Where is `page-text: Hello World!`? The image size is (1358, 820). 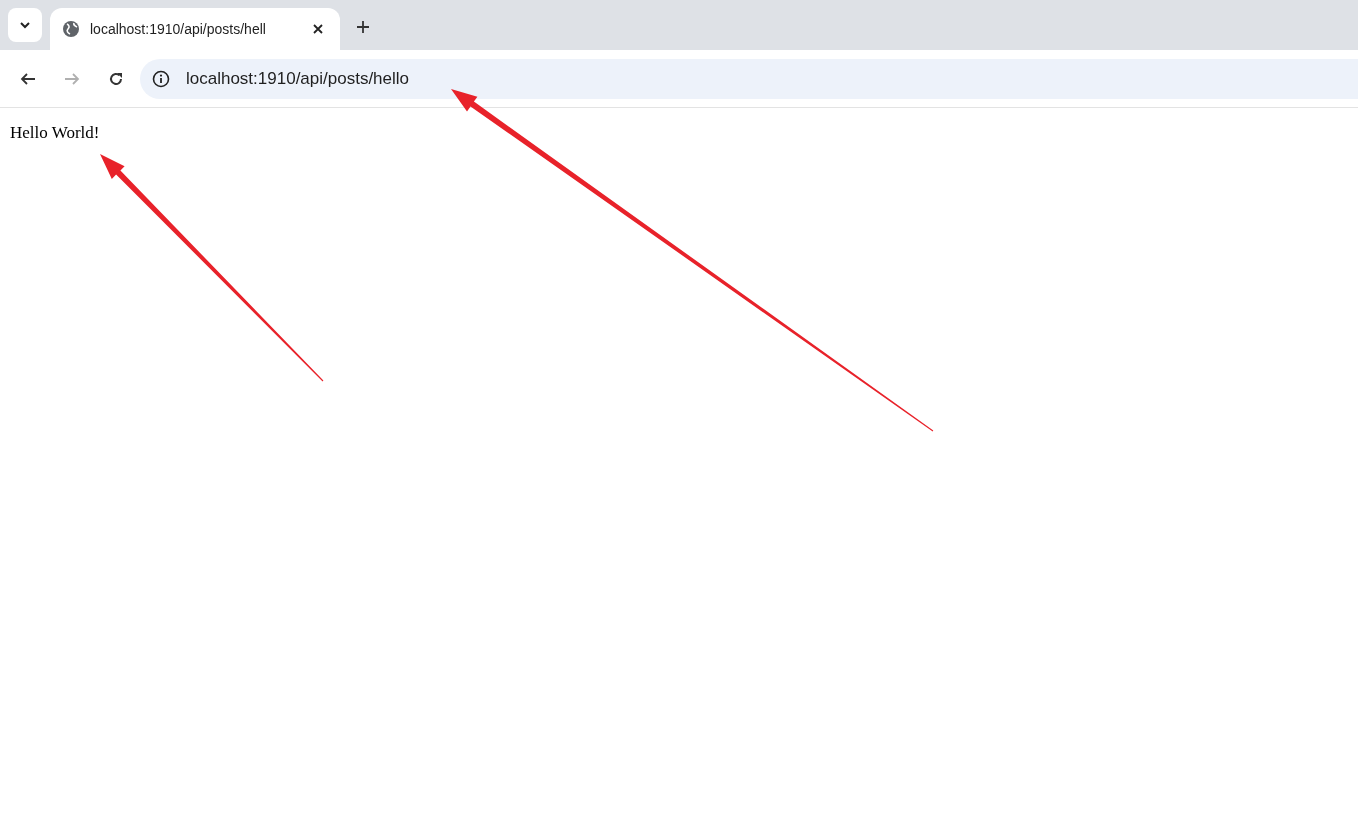
page-text: Hello World! is located at coordinates (55, 133).